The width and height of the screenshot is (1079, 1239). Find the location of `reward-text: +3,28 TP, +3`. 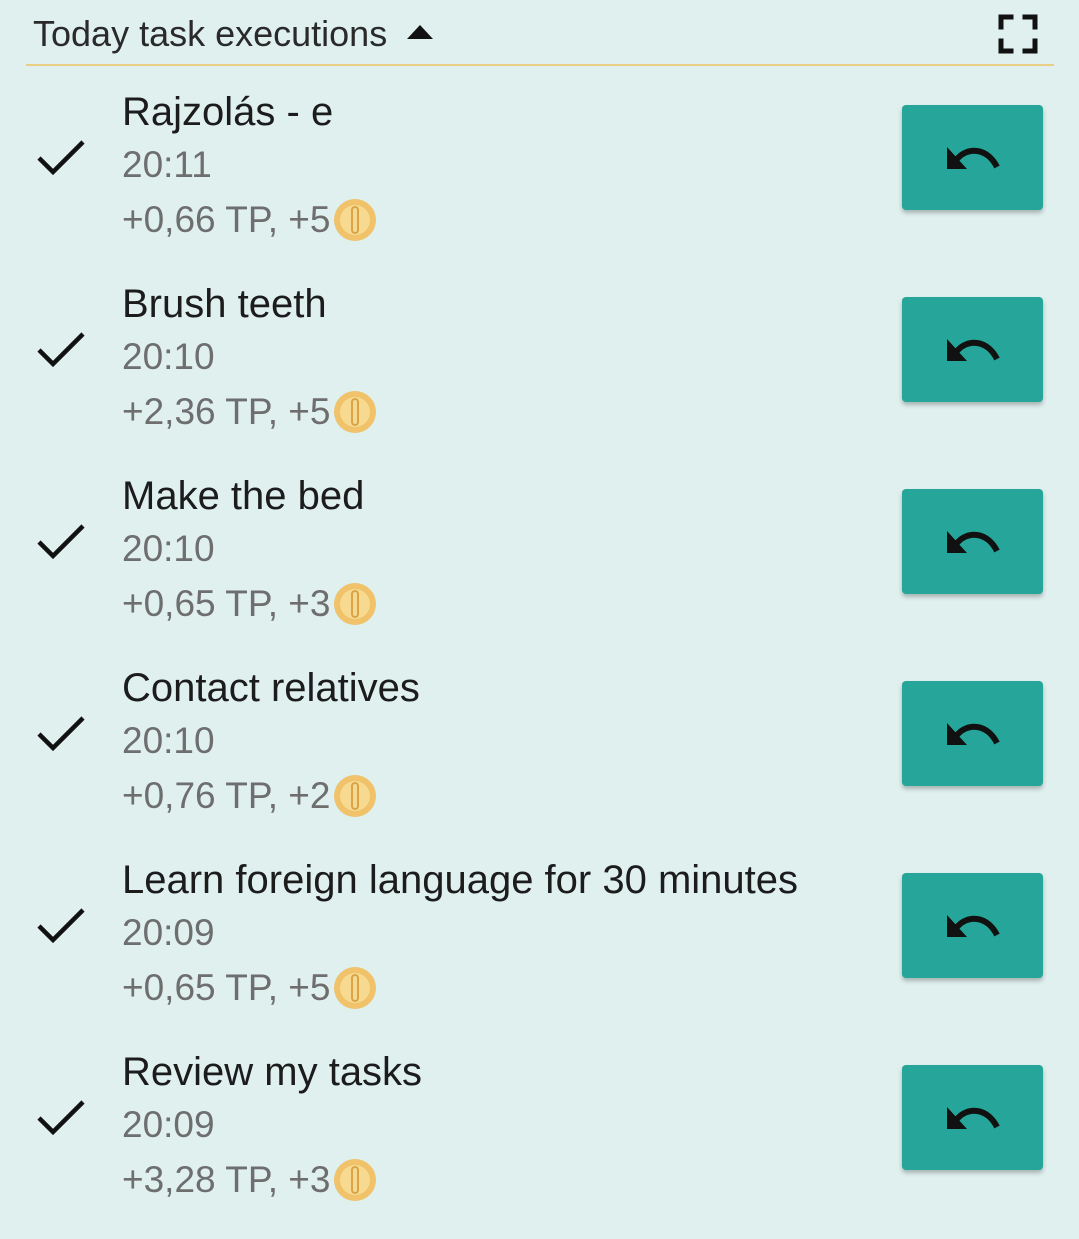

reward-text: +3,28 TP, +3 is located at coordinates (226, 1179).